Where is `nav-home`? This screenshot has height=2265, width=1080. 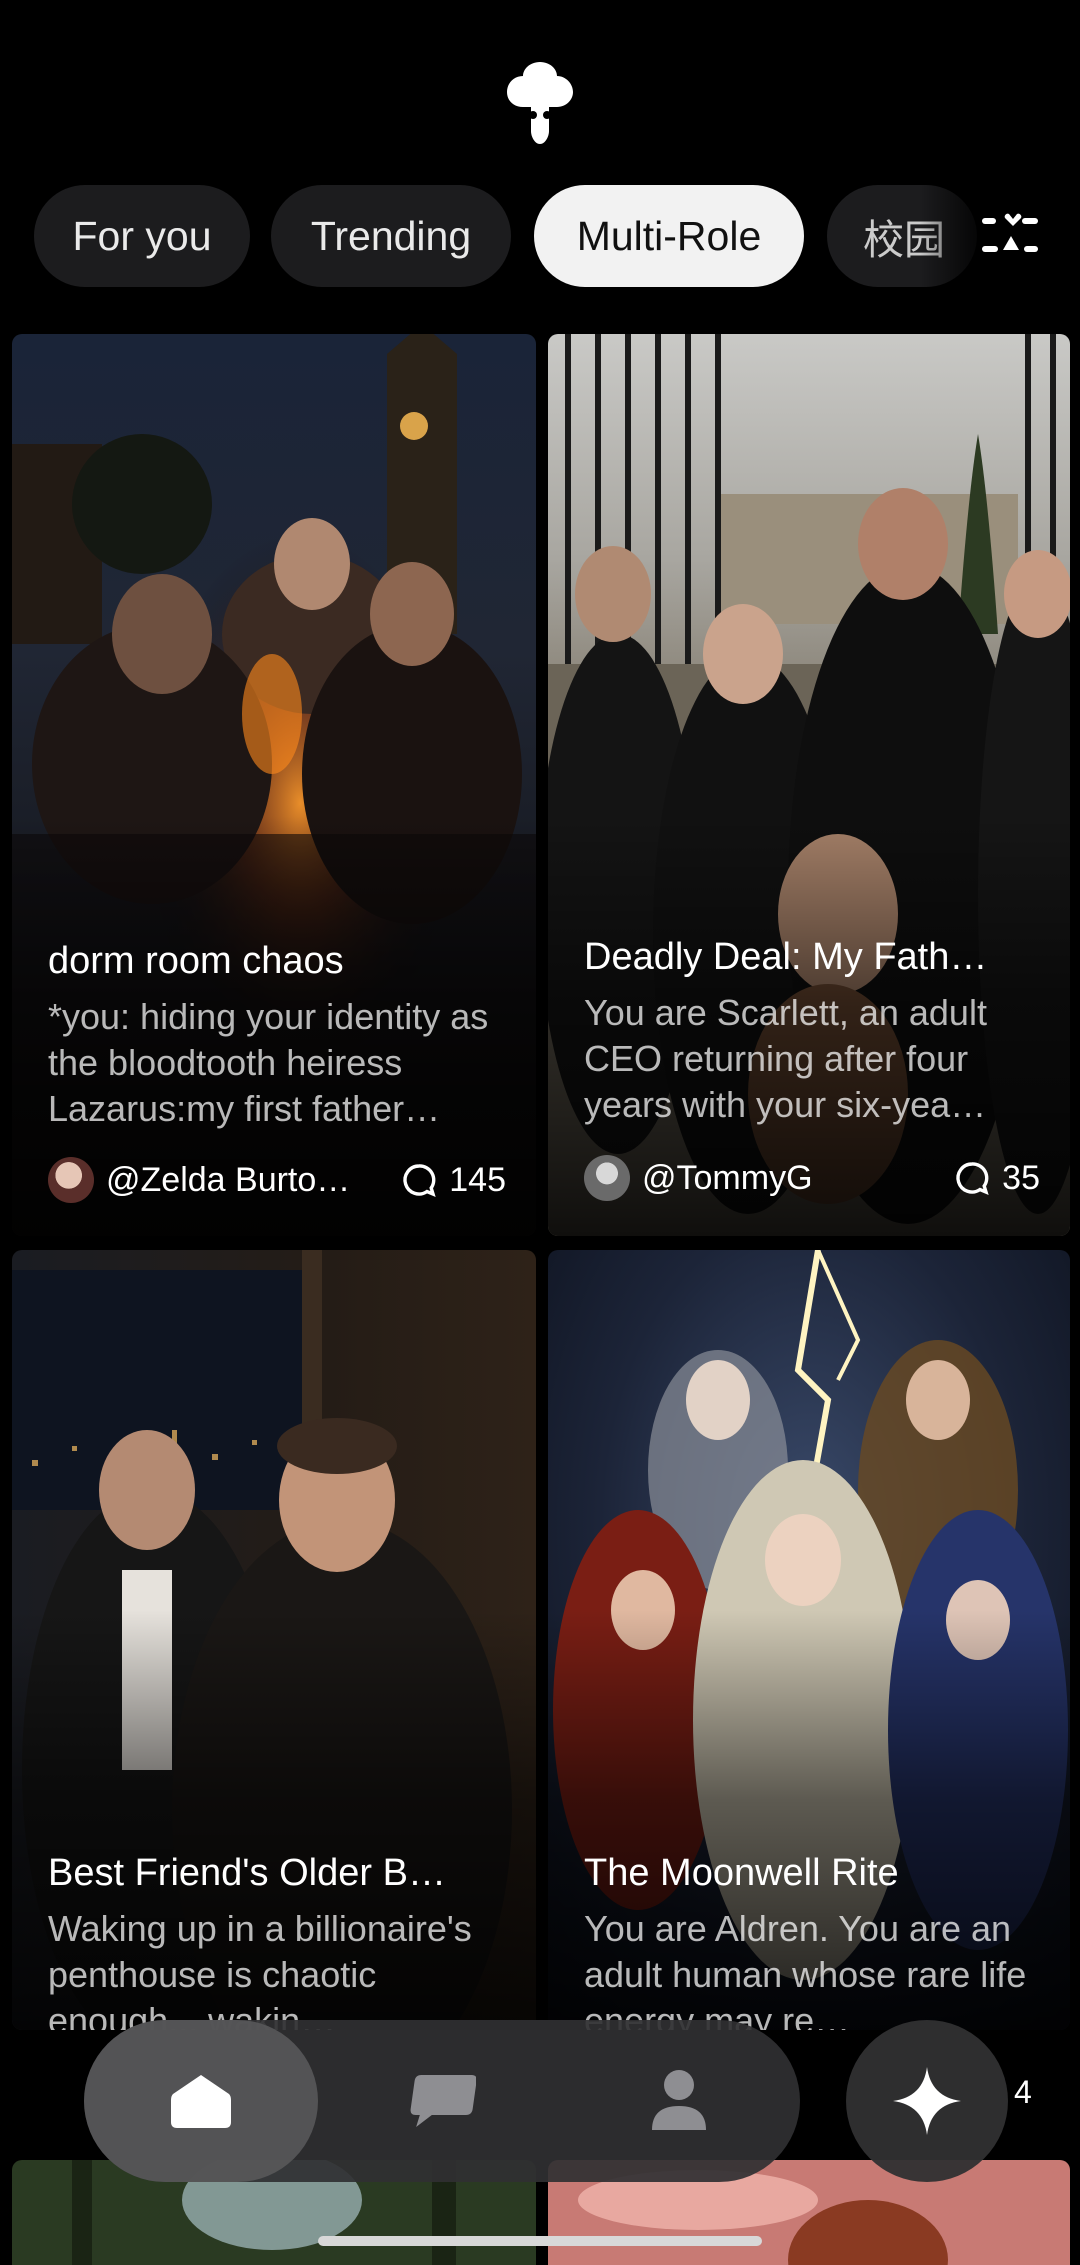
nav-home is located at coordinates (201, 2101).